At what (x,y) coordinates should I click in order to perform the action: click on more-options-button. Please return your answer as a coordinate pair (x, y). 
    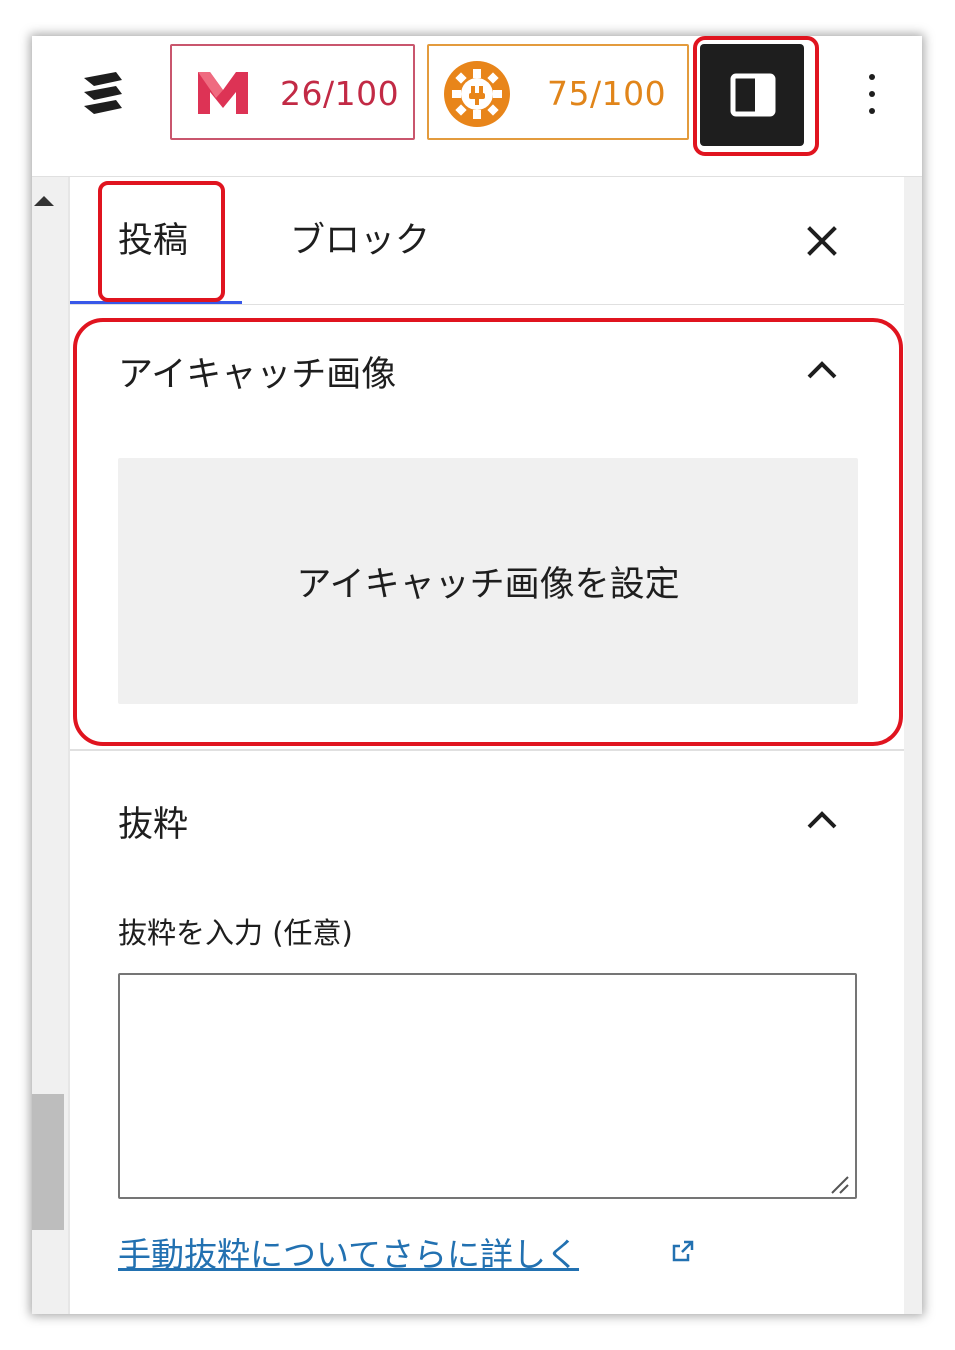
    Looking at the image, I should click on (872, 94).